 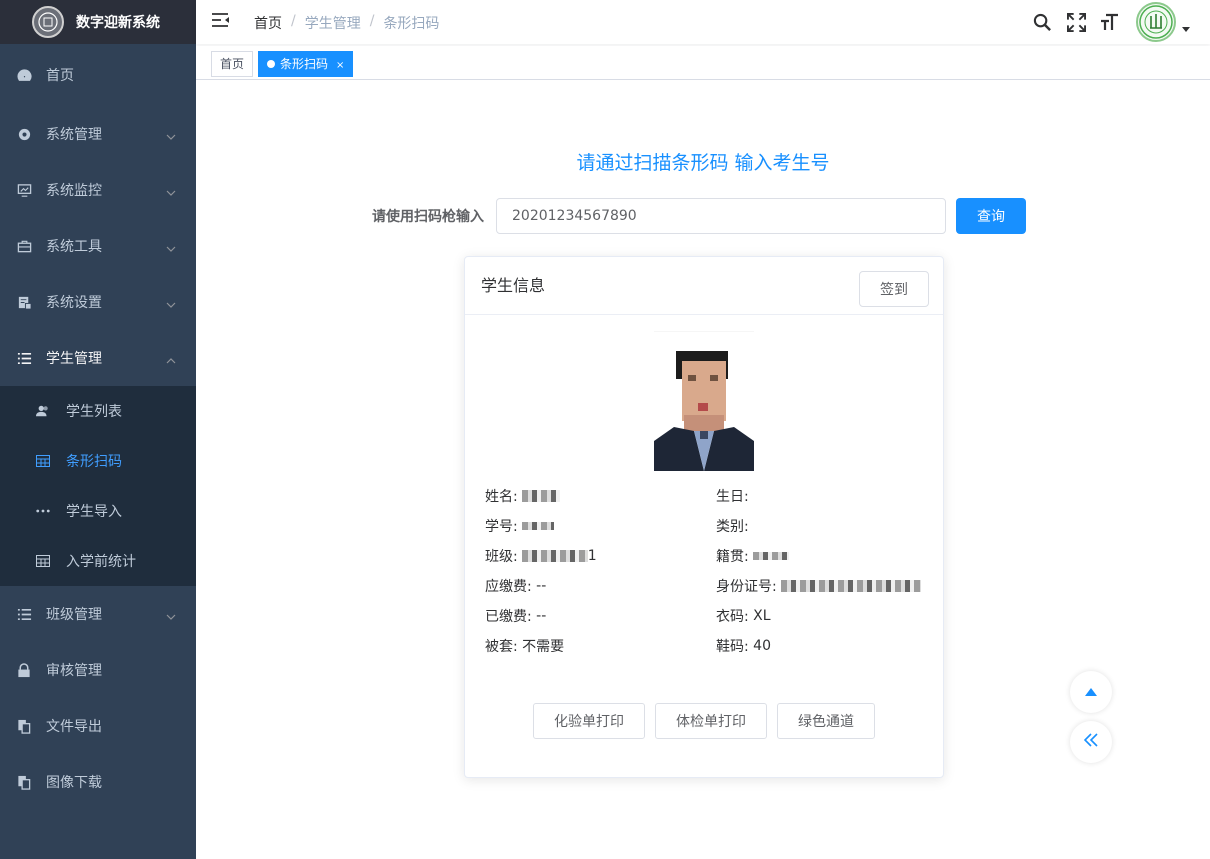 What do you see at coordinates (74, 783) in the screenshot?
I see `sidebar-item-label: 图像下载` at bounding box center [74, 783].